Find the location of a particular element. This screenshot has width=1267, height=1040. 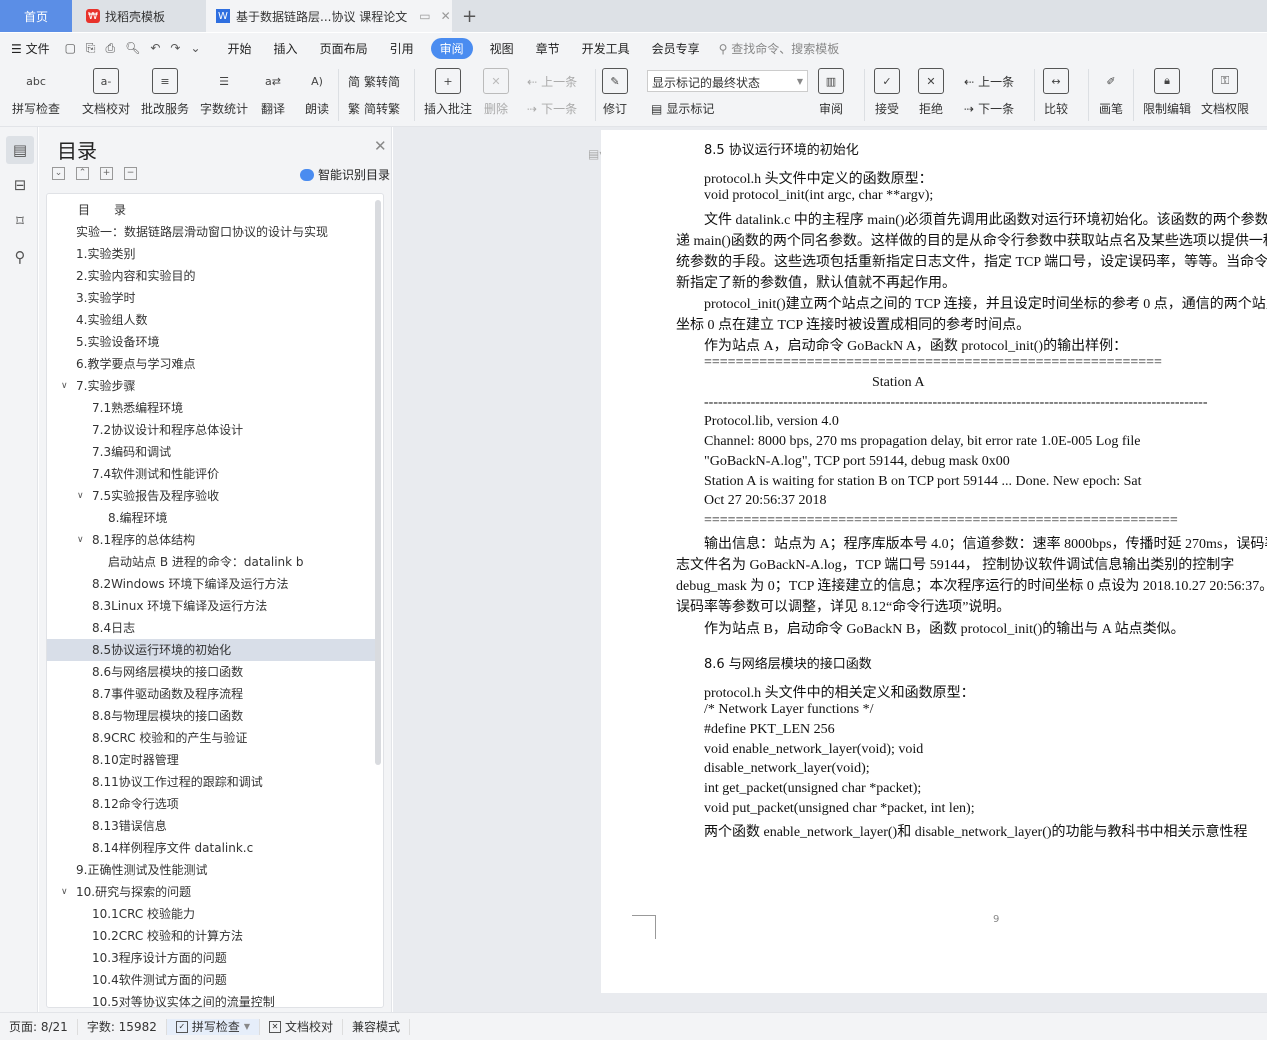

close-icon: ✕ is located at coordinates (380, 146).